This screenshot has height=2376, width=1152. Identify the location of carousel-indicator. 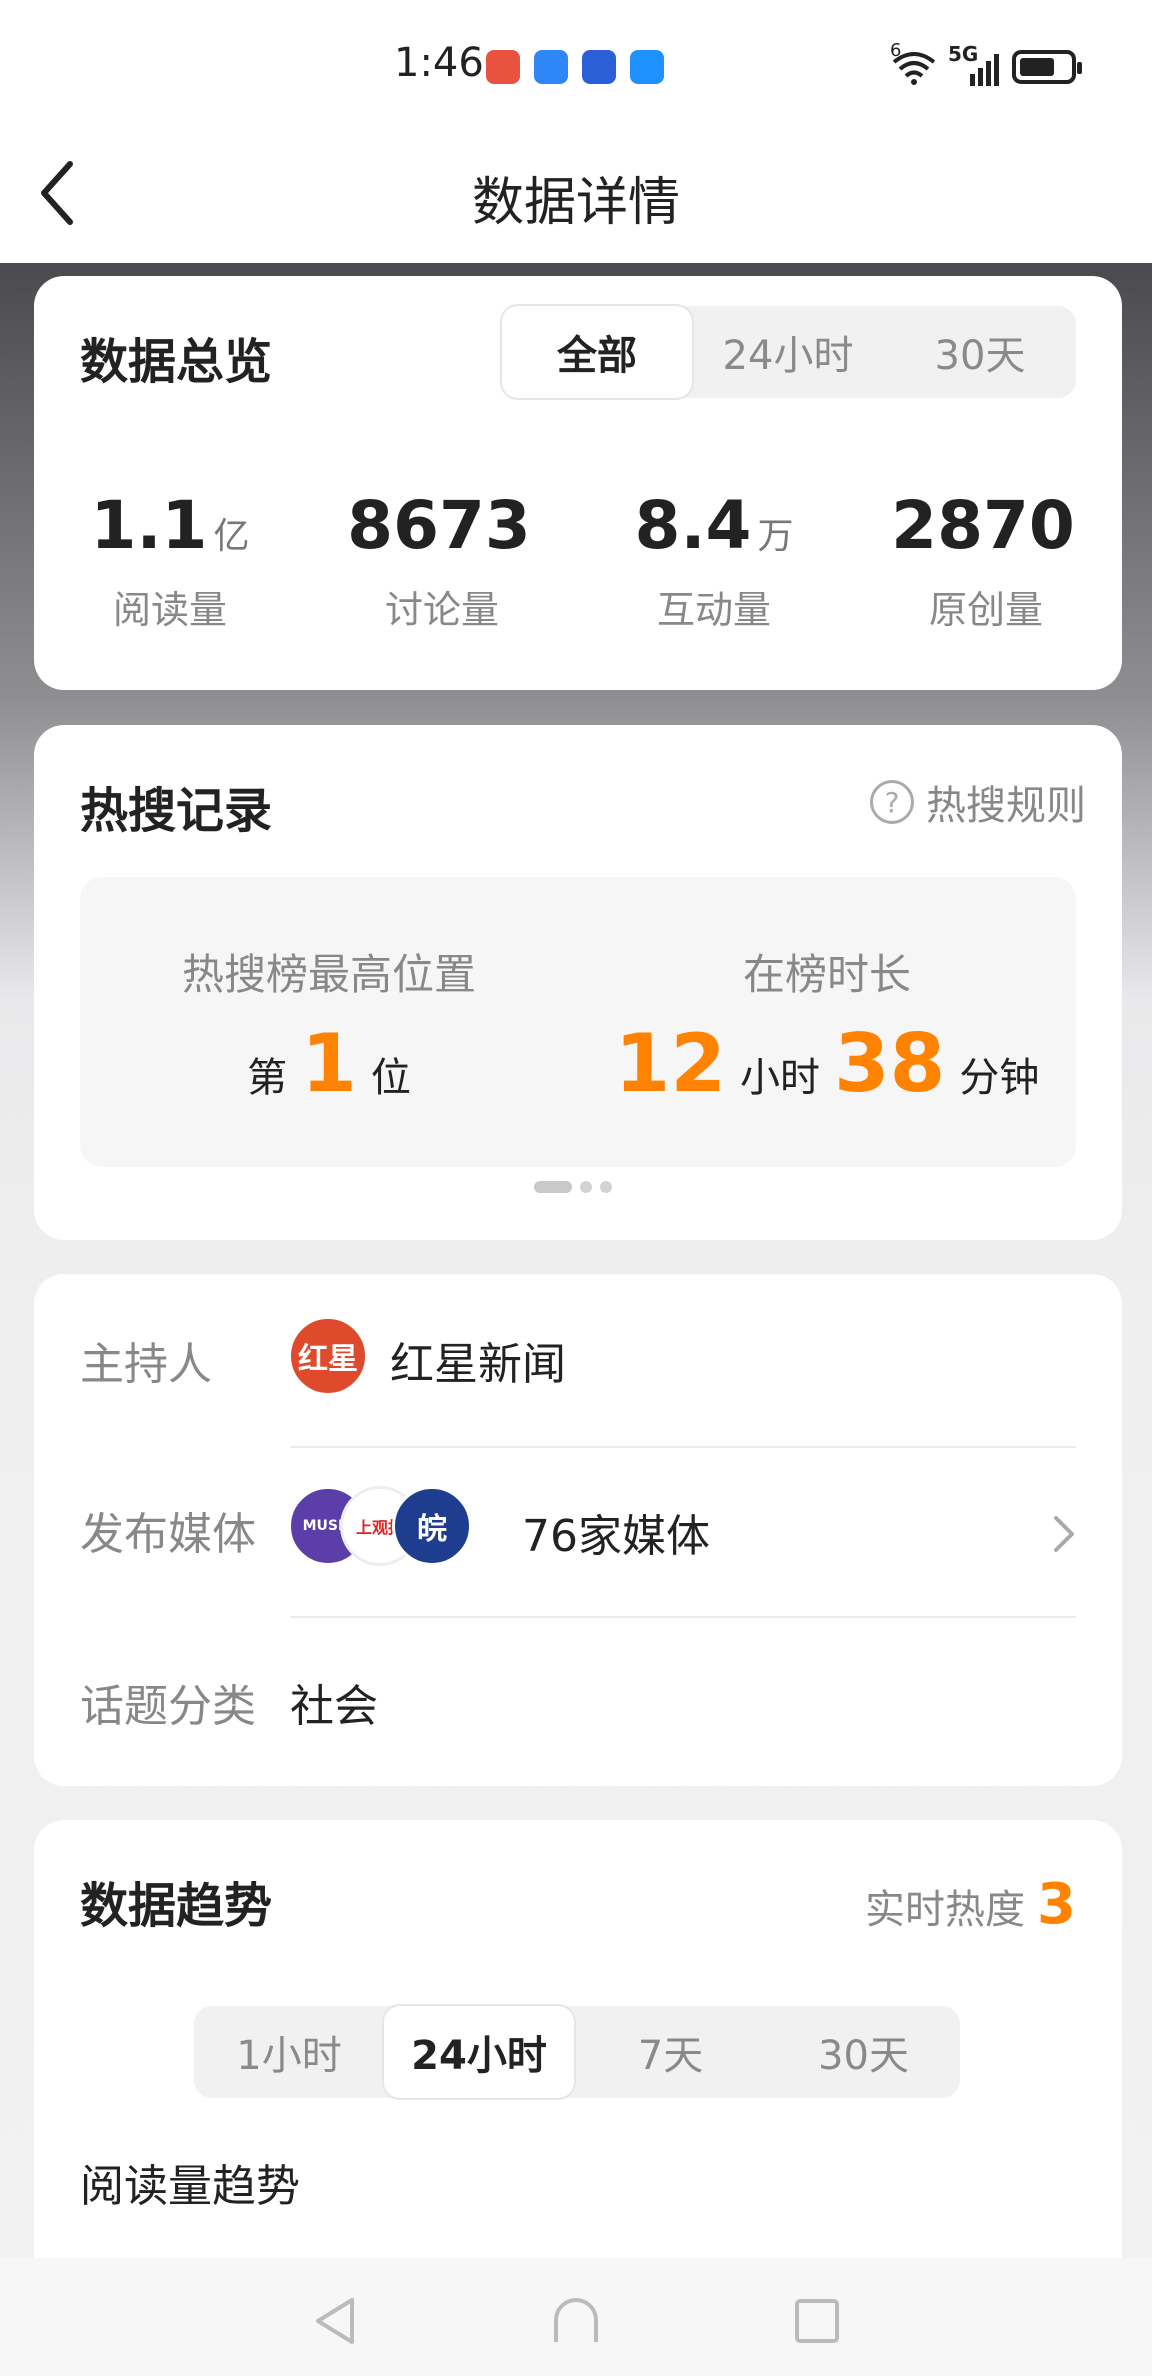
(573, 1187).